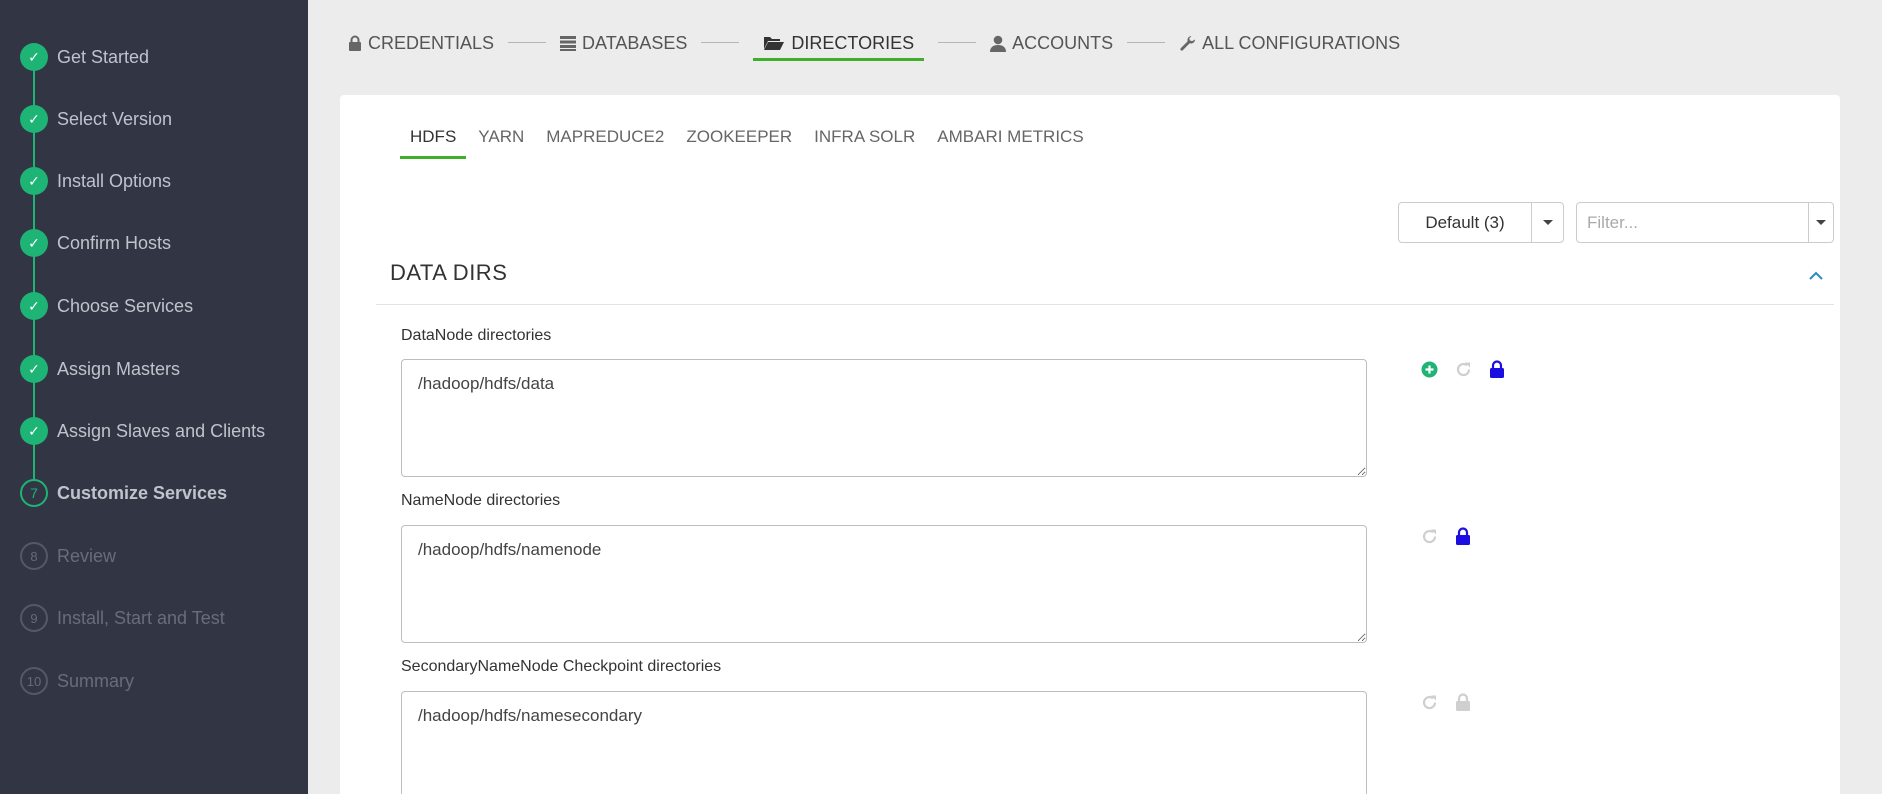  Describe the element at coordinates (1465, 222) in the screenshot. I see `config-group-button: Default (3)` at that location.